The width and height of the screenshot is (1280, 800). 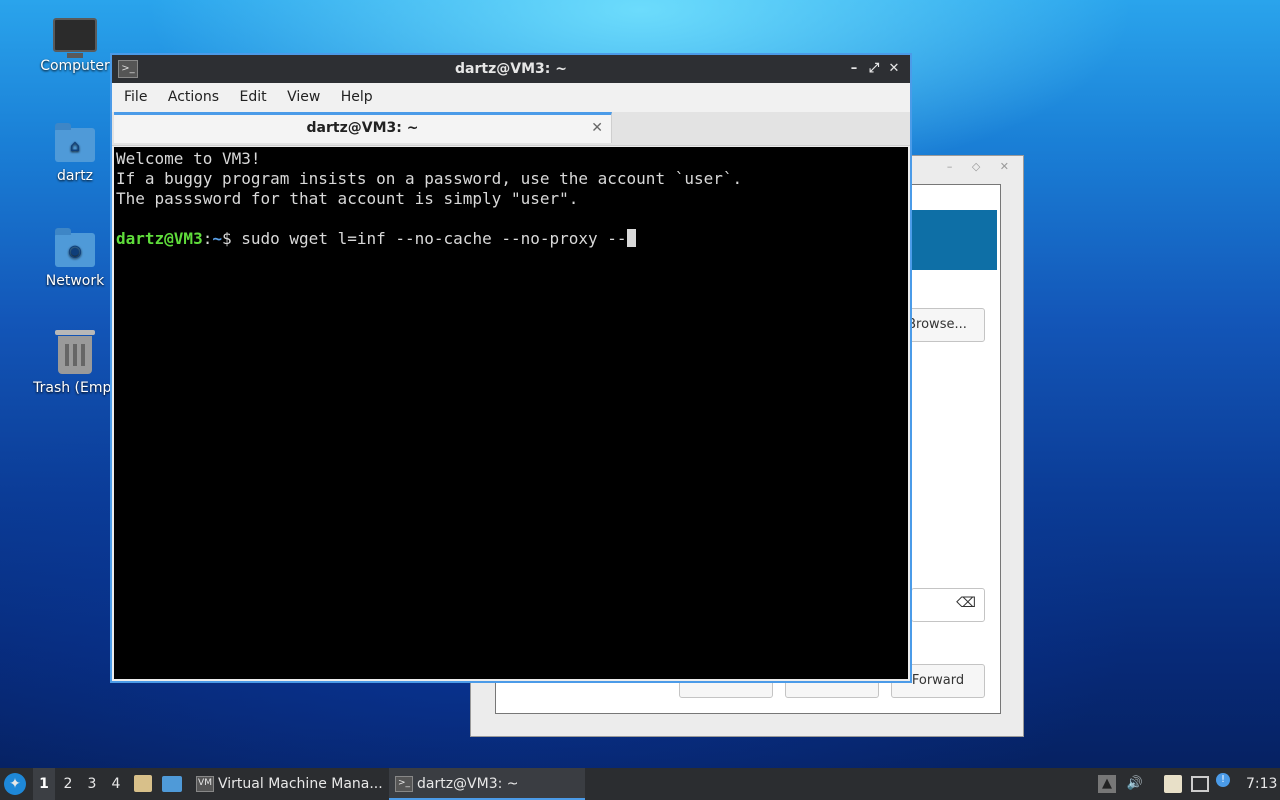 What do you see at coordinates (948, 605) in the screenshot?
I see `path-entry: ⌫` at bounding box center [948, 605].